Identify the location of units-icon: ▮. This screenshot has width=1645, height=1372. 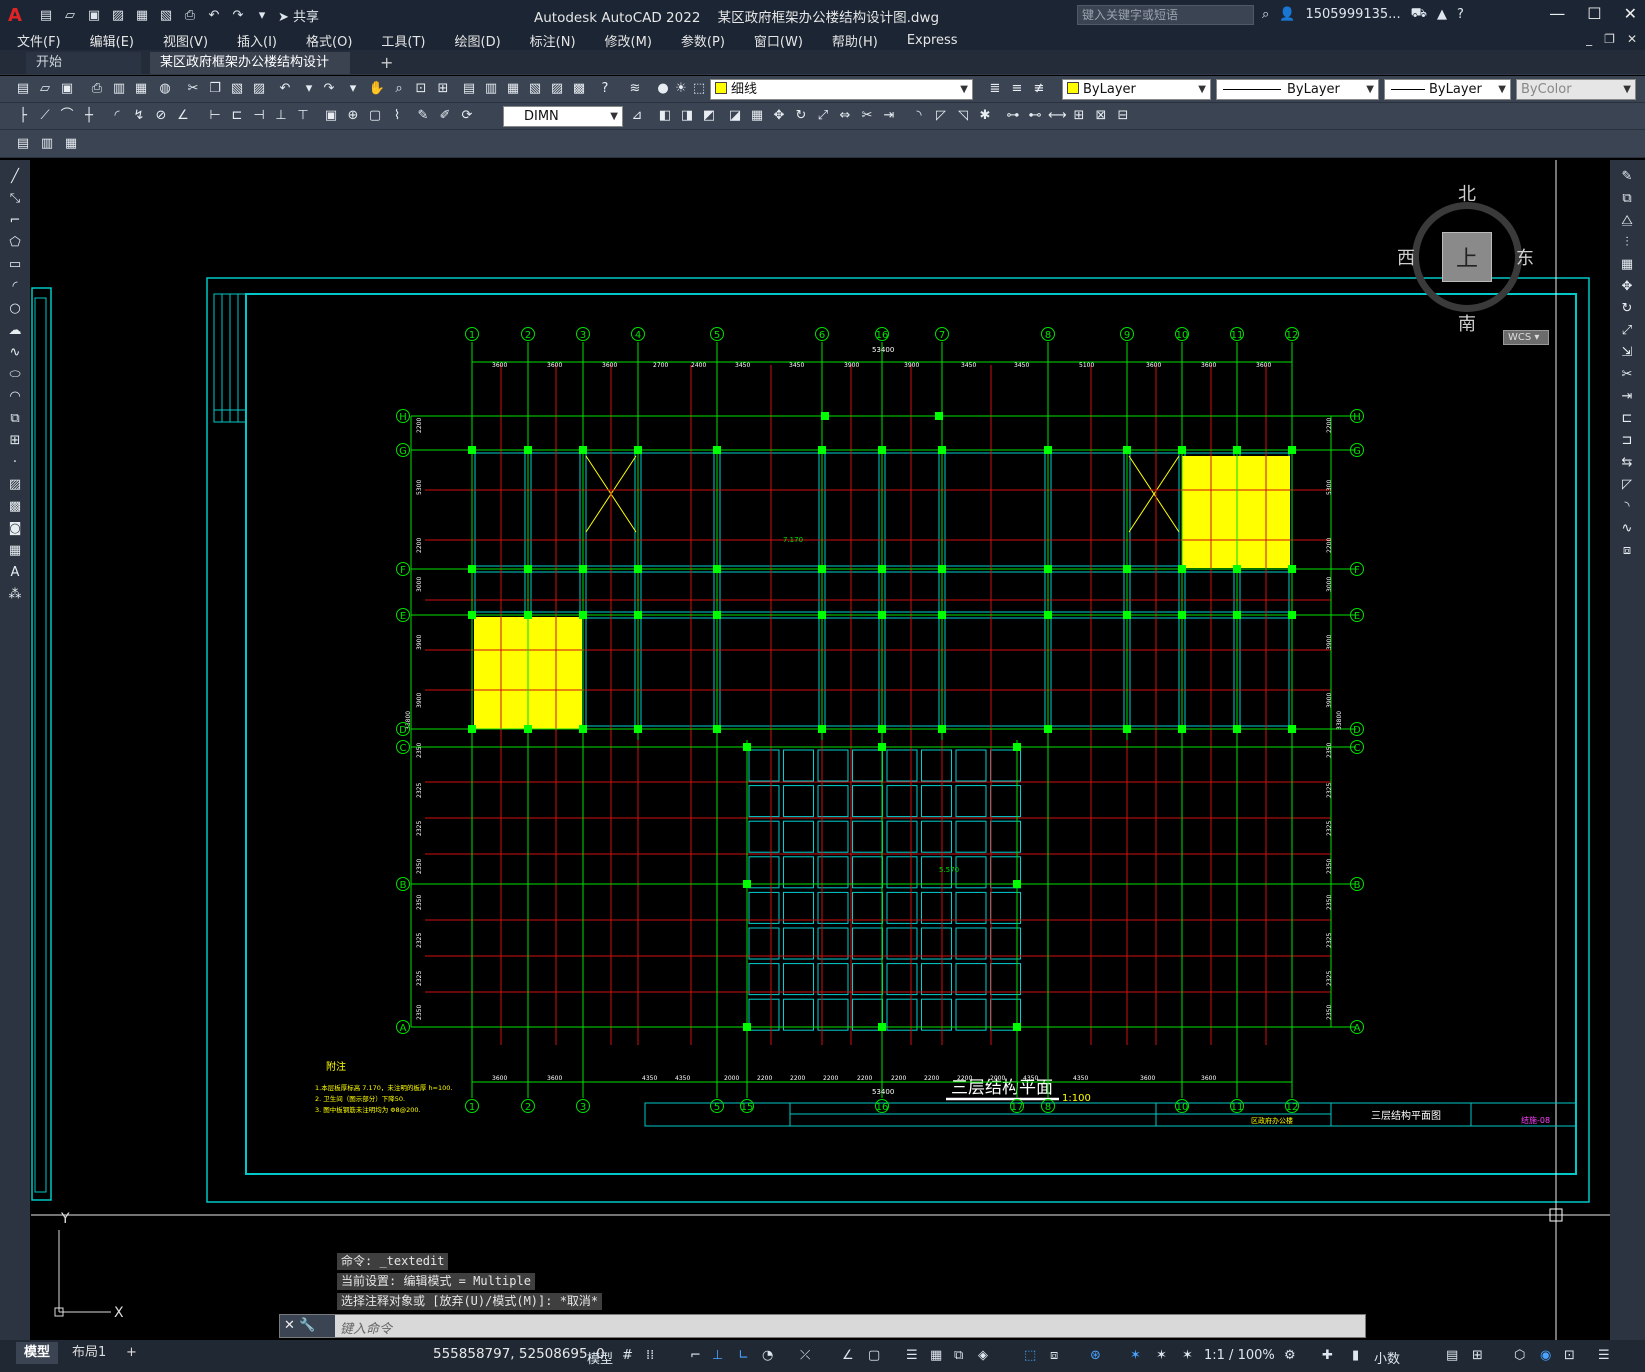
(1355, 1355).